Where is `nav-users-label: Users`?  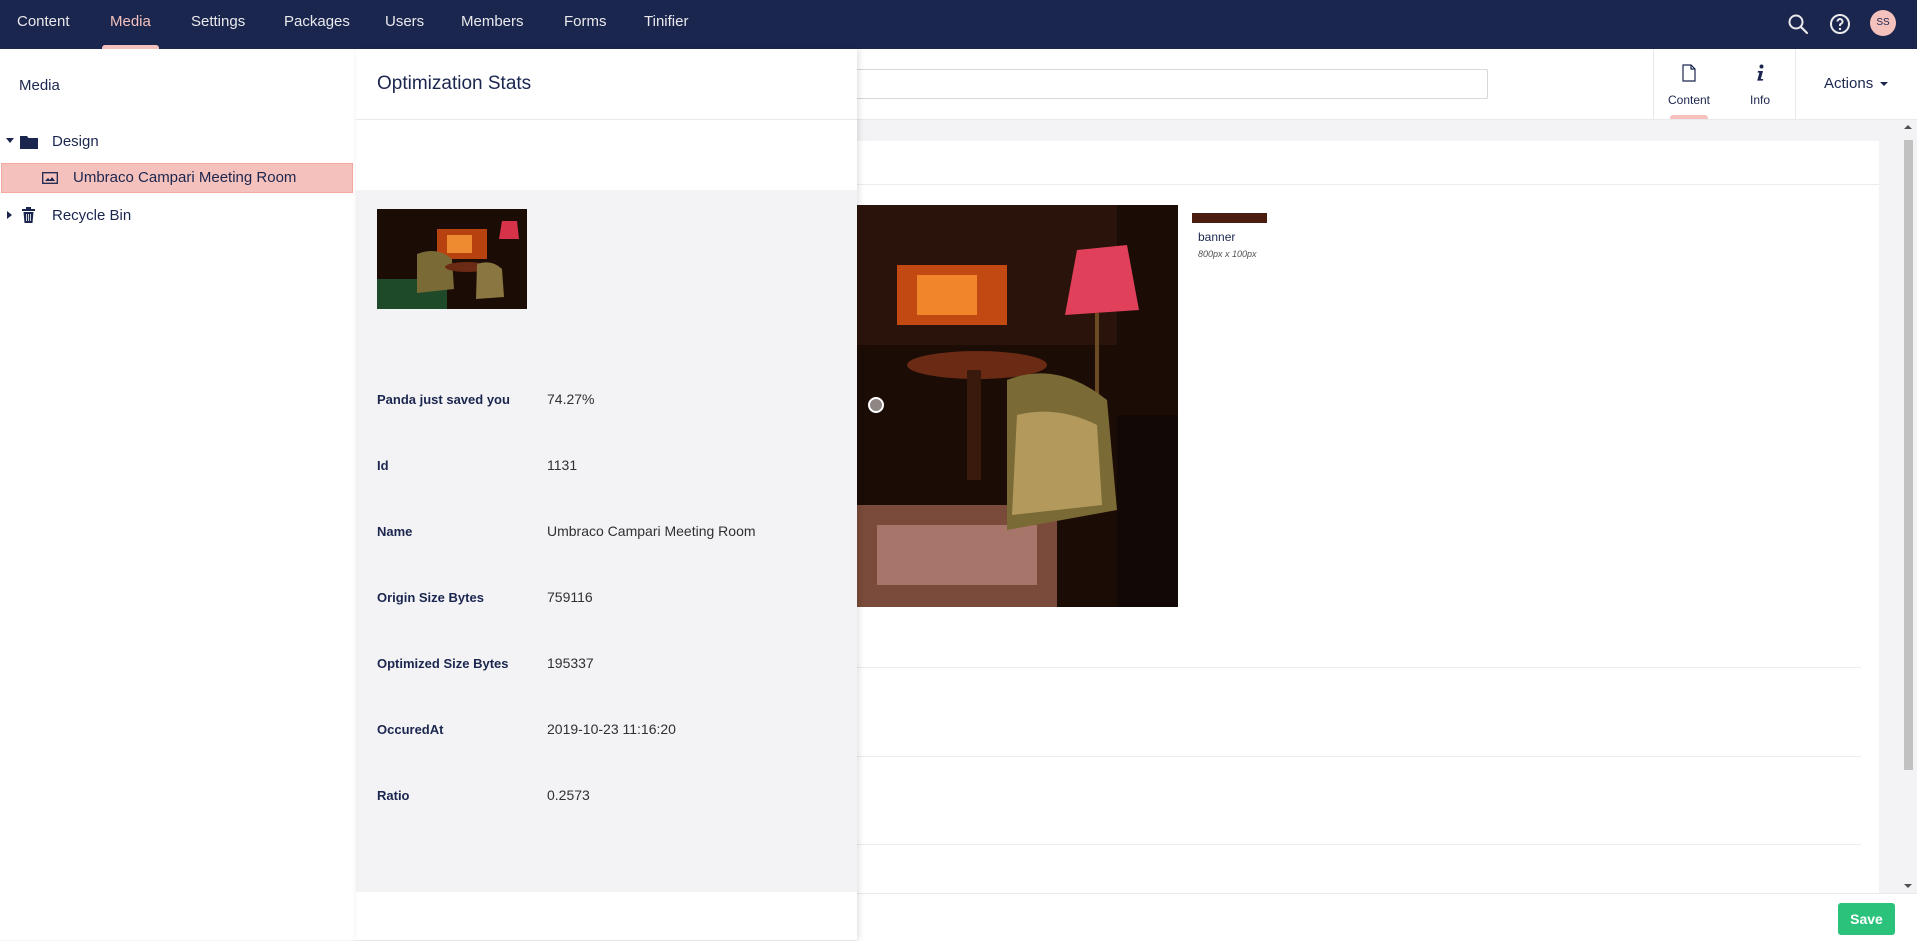
nav-users-label: Users is located at coordinates (405, 21).